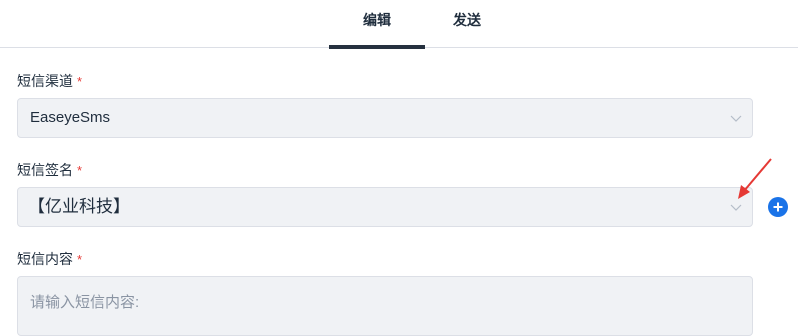 This screenshot has height=336, width=798. What do you see at coordinates (45, 259) in the screenshot?
I see `content-label-text: 短信内容` at bounding box center [45, 259].